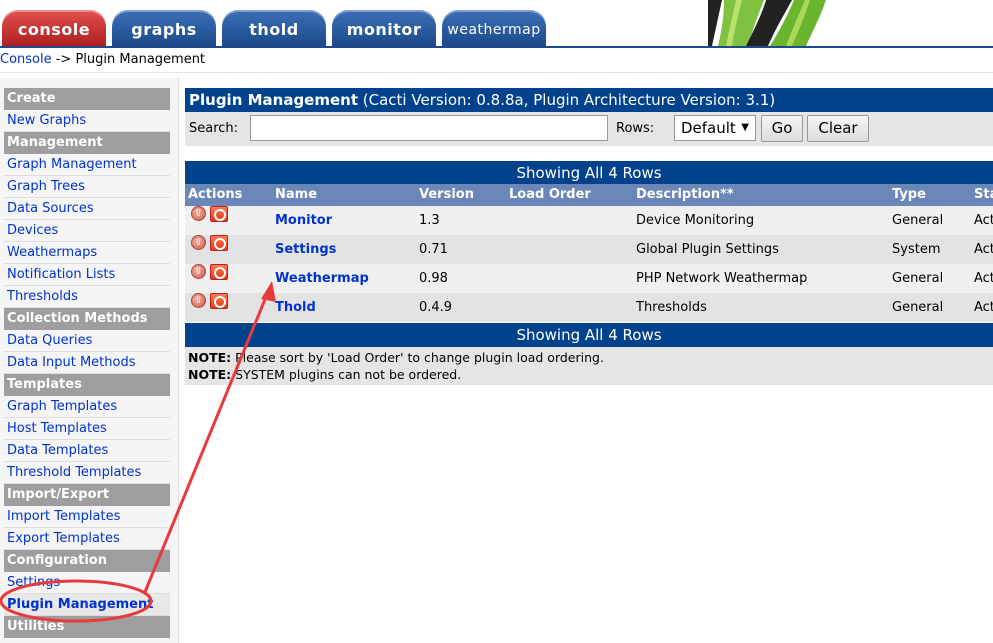 The width and height of the screenshot is (993, 643). What do you see at coordinates (429, 128) in the screenshot?
I see `search-input` at bounding box center [429, 128].